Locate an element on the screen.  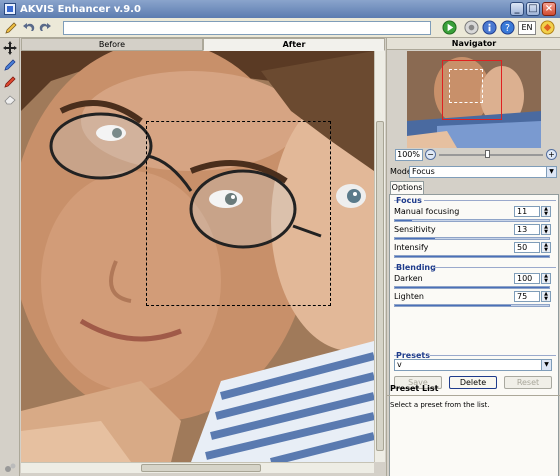
sensitivity-field: 13 is located at coordinates (527, 229).